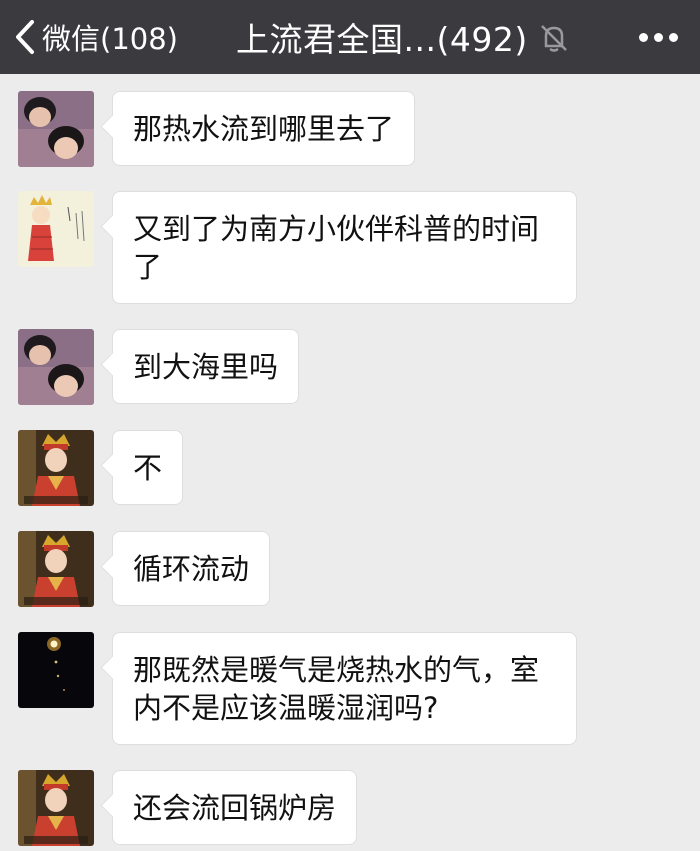 The height and width of the screenshot is (851, 700). Describe the element at coordinates (553, 38) in the screenshot. I see `mute-bell-icon` at that location.